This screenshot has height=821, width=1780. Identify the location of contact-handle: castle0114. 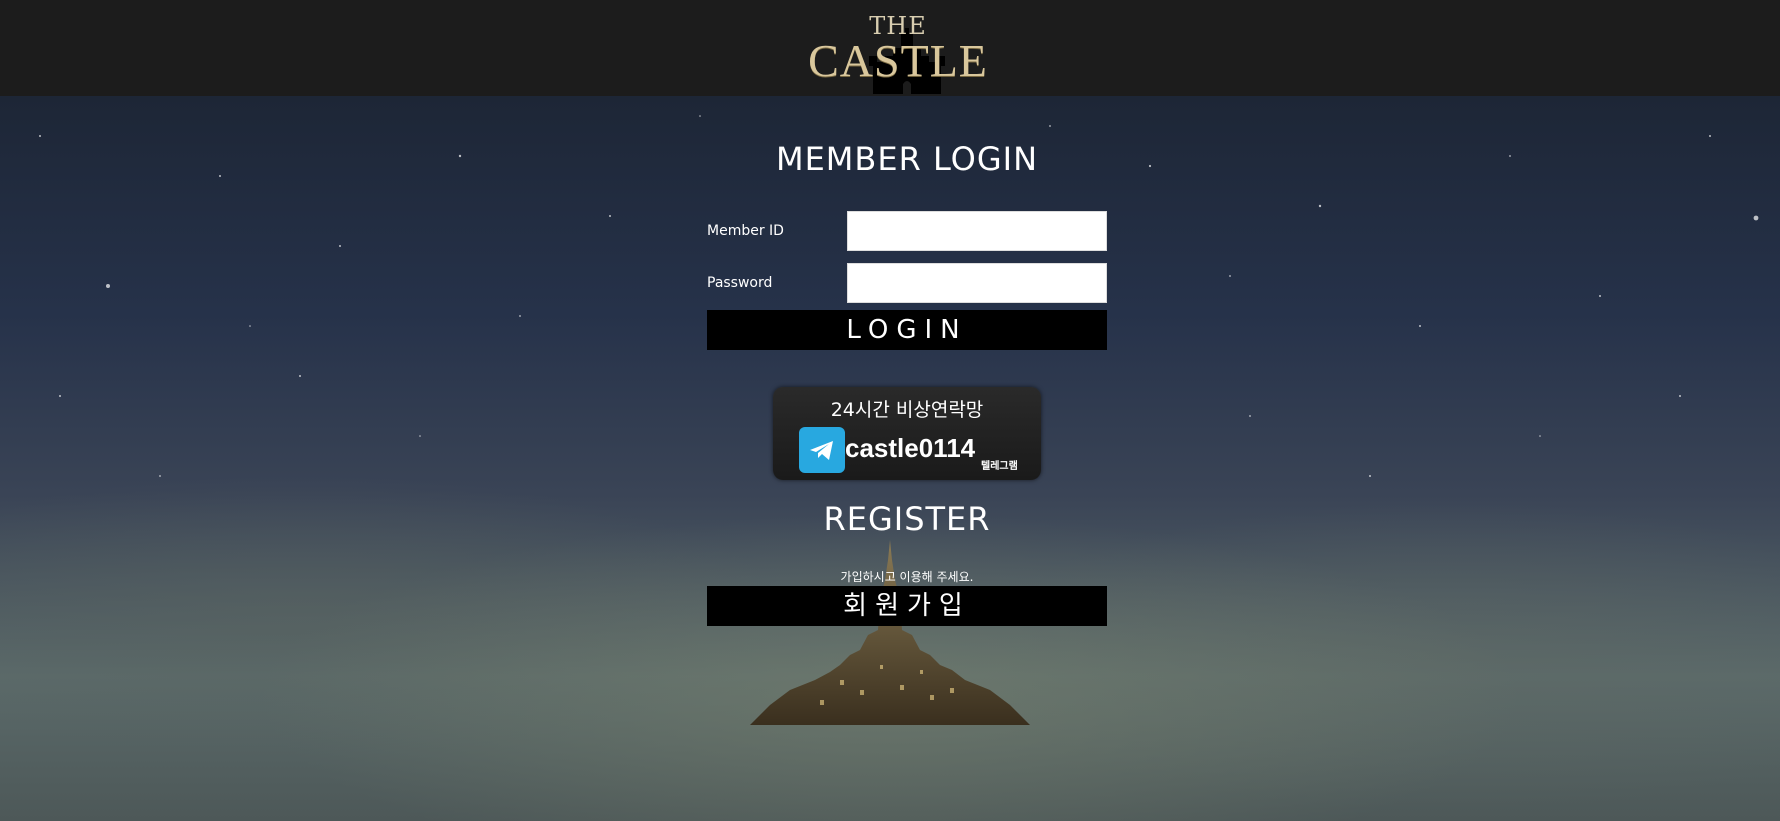
(910, 448).